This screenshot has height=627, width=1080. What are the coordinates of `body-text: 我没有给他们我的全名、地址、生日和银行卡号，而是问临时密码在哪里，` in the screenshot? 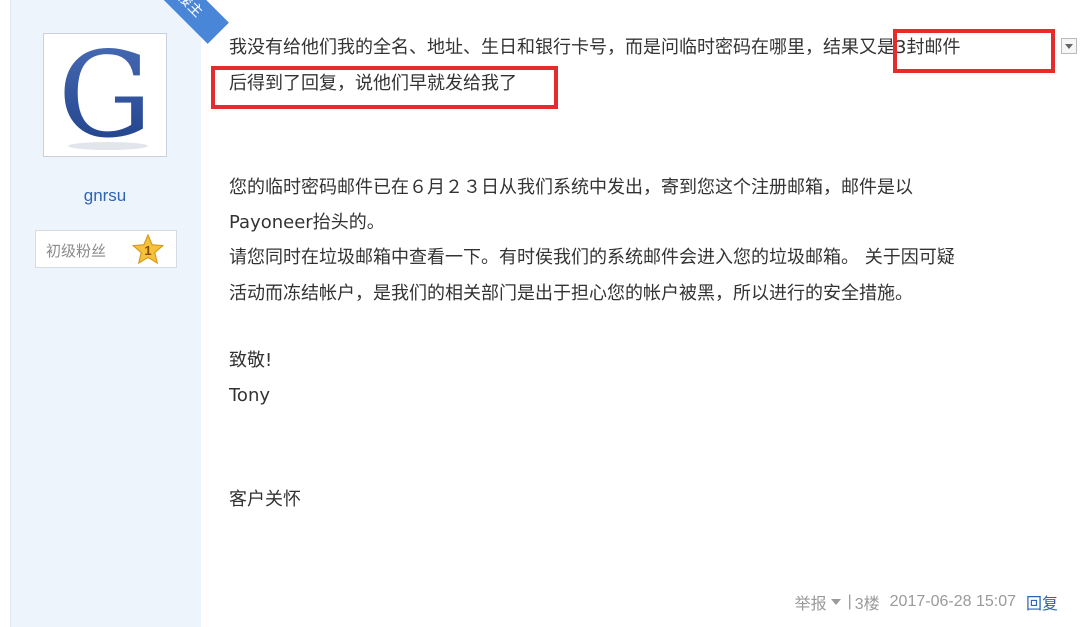 It's located at (526, 47).